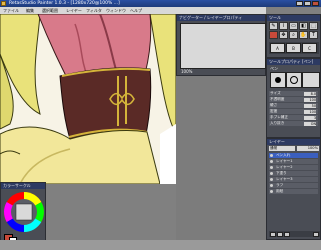 The height and width of the screenshot is (250, 321). What do you see at coordinates (293, 105) in the screenshot?
I see `property-row-hardness: 硬さ 50` at bounding box center [293, 105].